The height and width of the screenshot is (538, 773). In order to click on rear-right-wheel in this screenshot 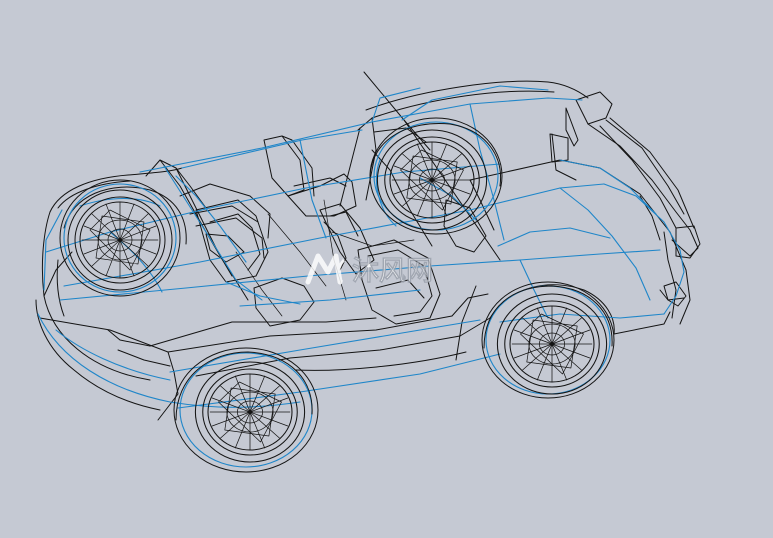, I will do `click(548, 340)`.